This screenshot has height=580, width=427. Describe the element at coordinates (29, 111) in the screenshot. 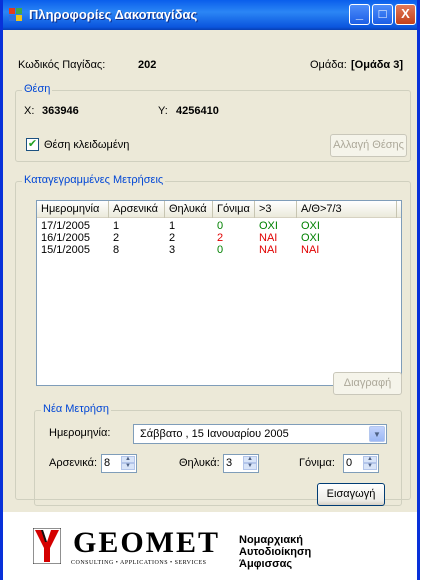

I see `x-label: X:` at that location.